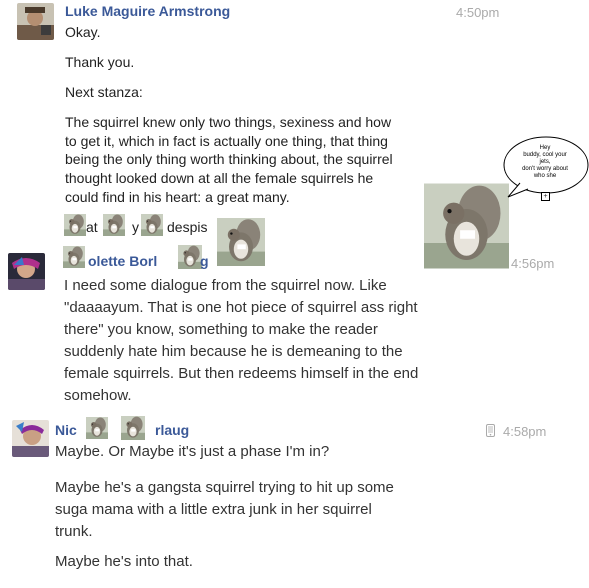  Describe the element at coordinates (525, 431) in the screenshot. I see `message-time: 4:58pm` at that location.